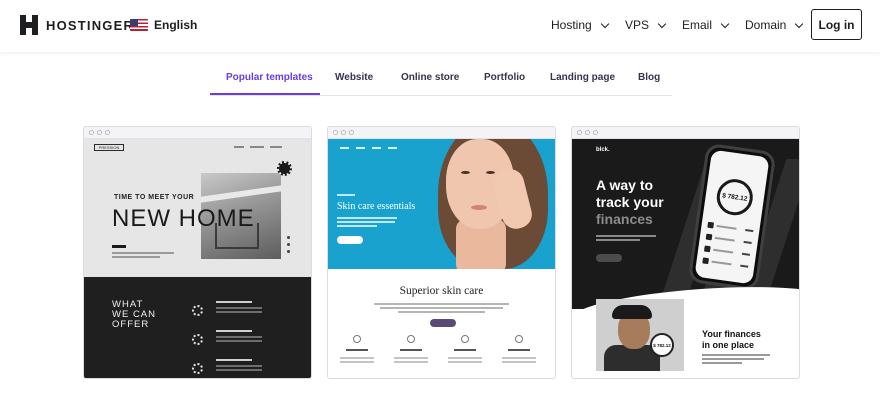  What do you see at coordinates (836, 24) in the screenshot?
I see `login-button: Log in` at bounding box center [836, 24].